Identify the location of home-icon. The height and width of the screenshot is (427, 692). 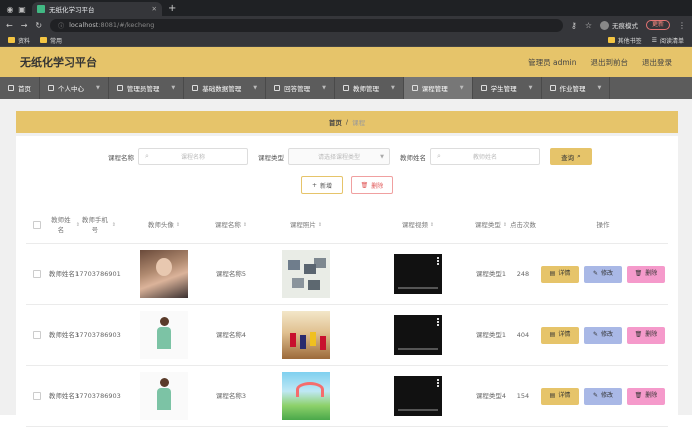
(11, 88).